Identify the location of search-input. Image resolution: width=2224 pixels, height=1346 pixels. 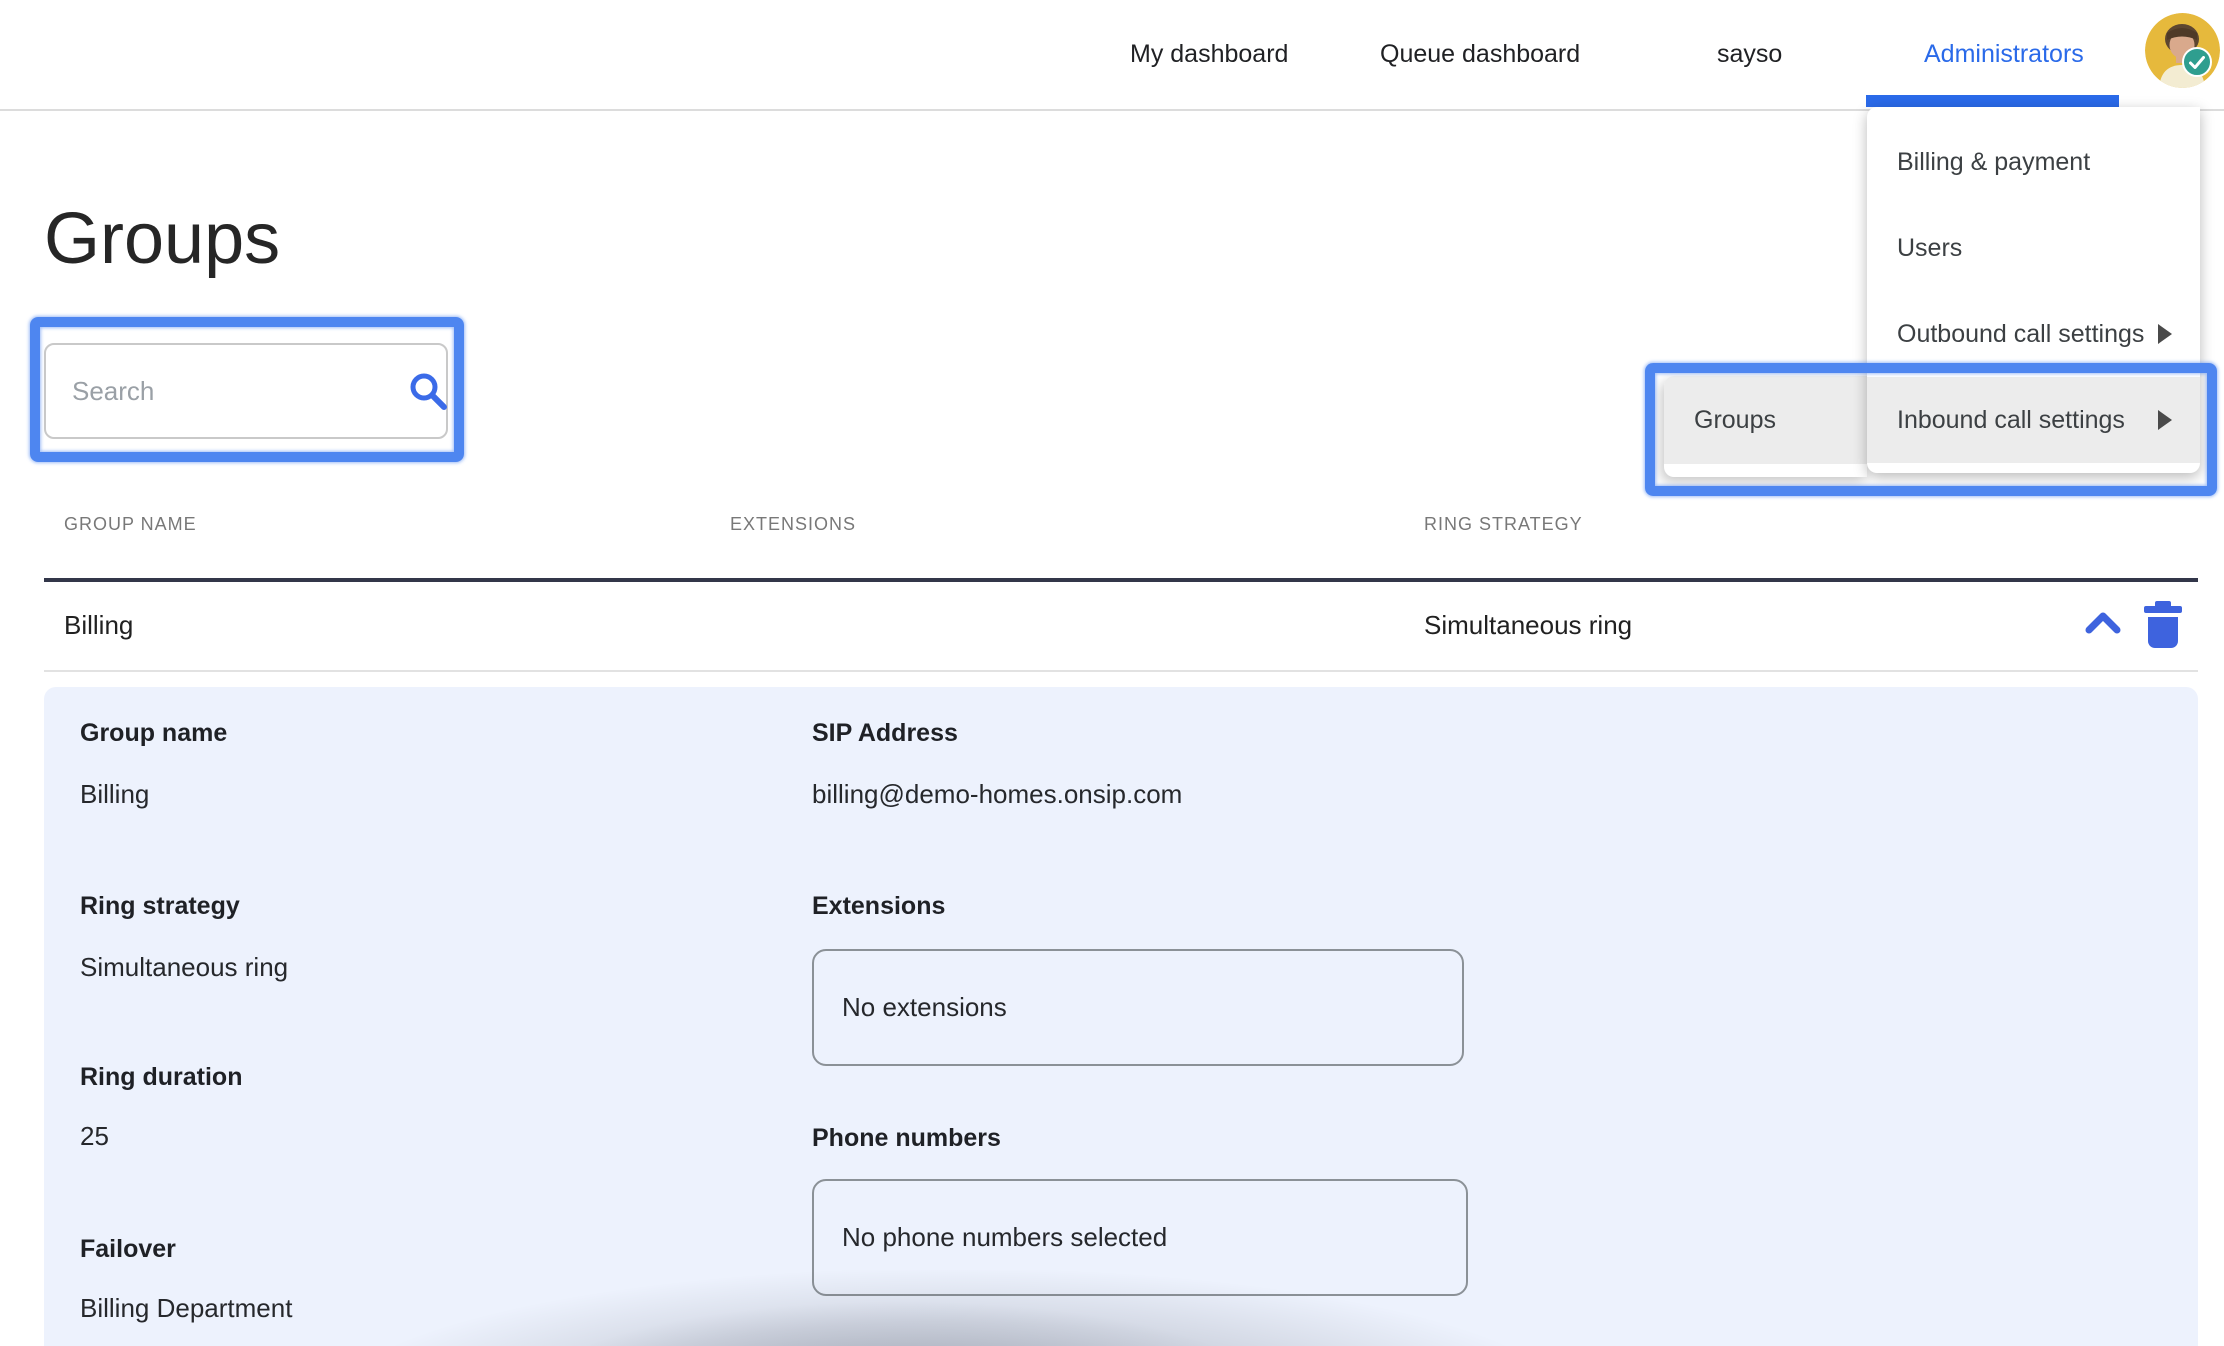
(226, 391).